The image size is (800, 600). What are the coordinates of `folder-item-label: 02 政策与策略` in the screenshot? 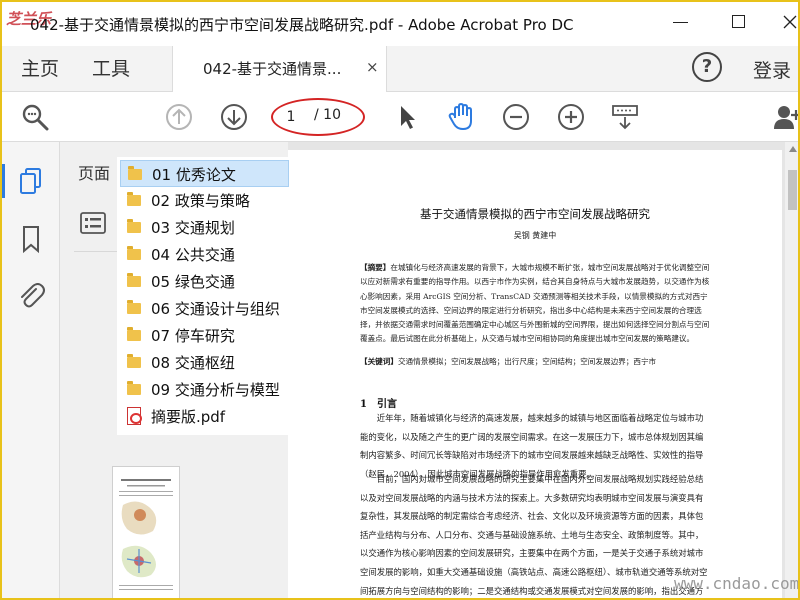 It's located at (200, 201).